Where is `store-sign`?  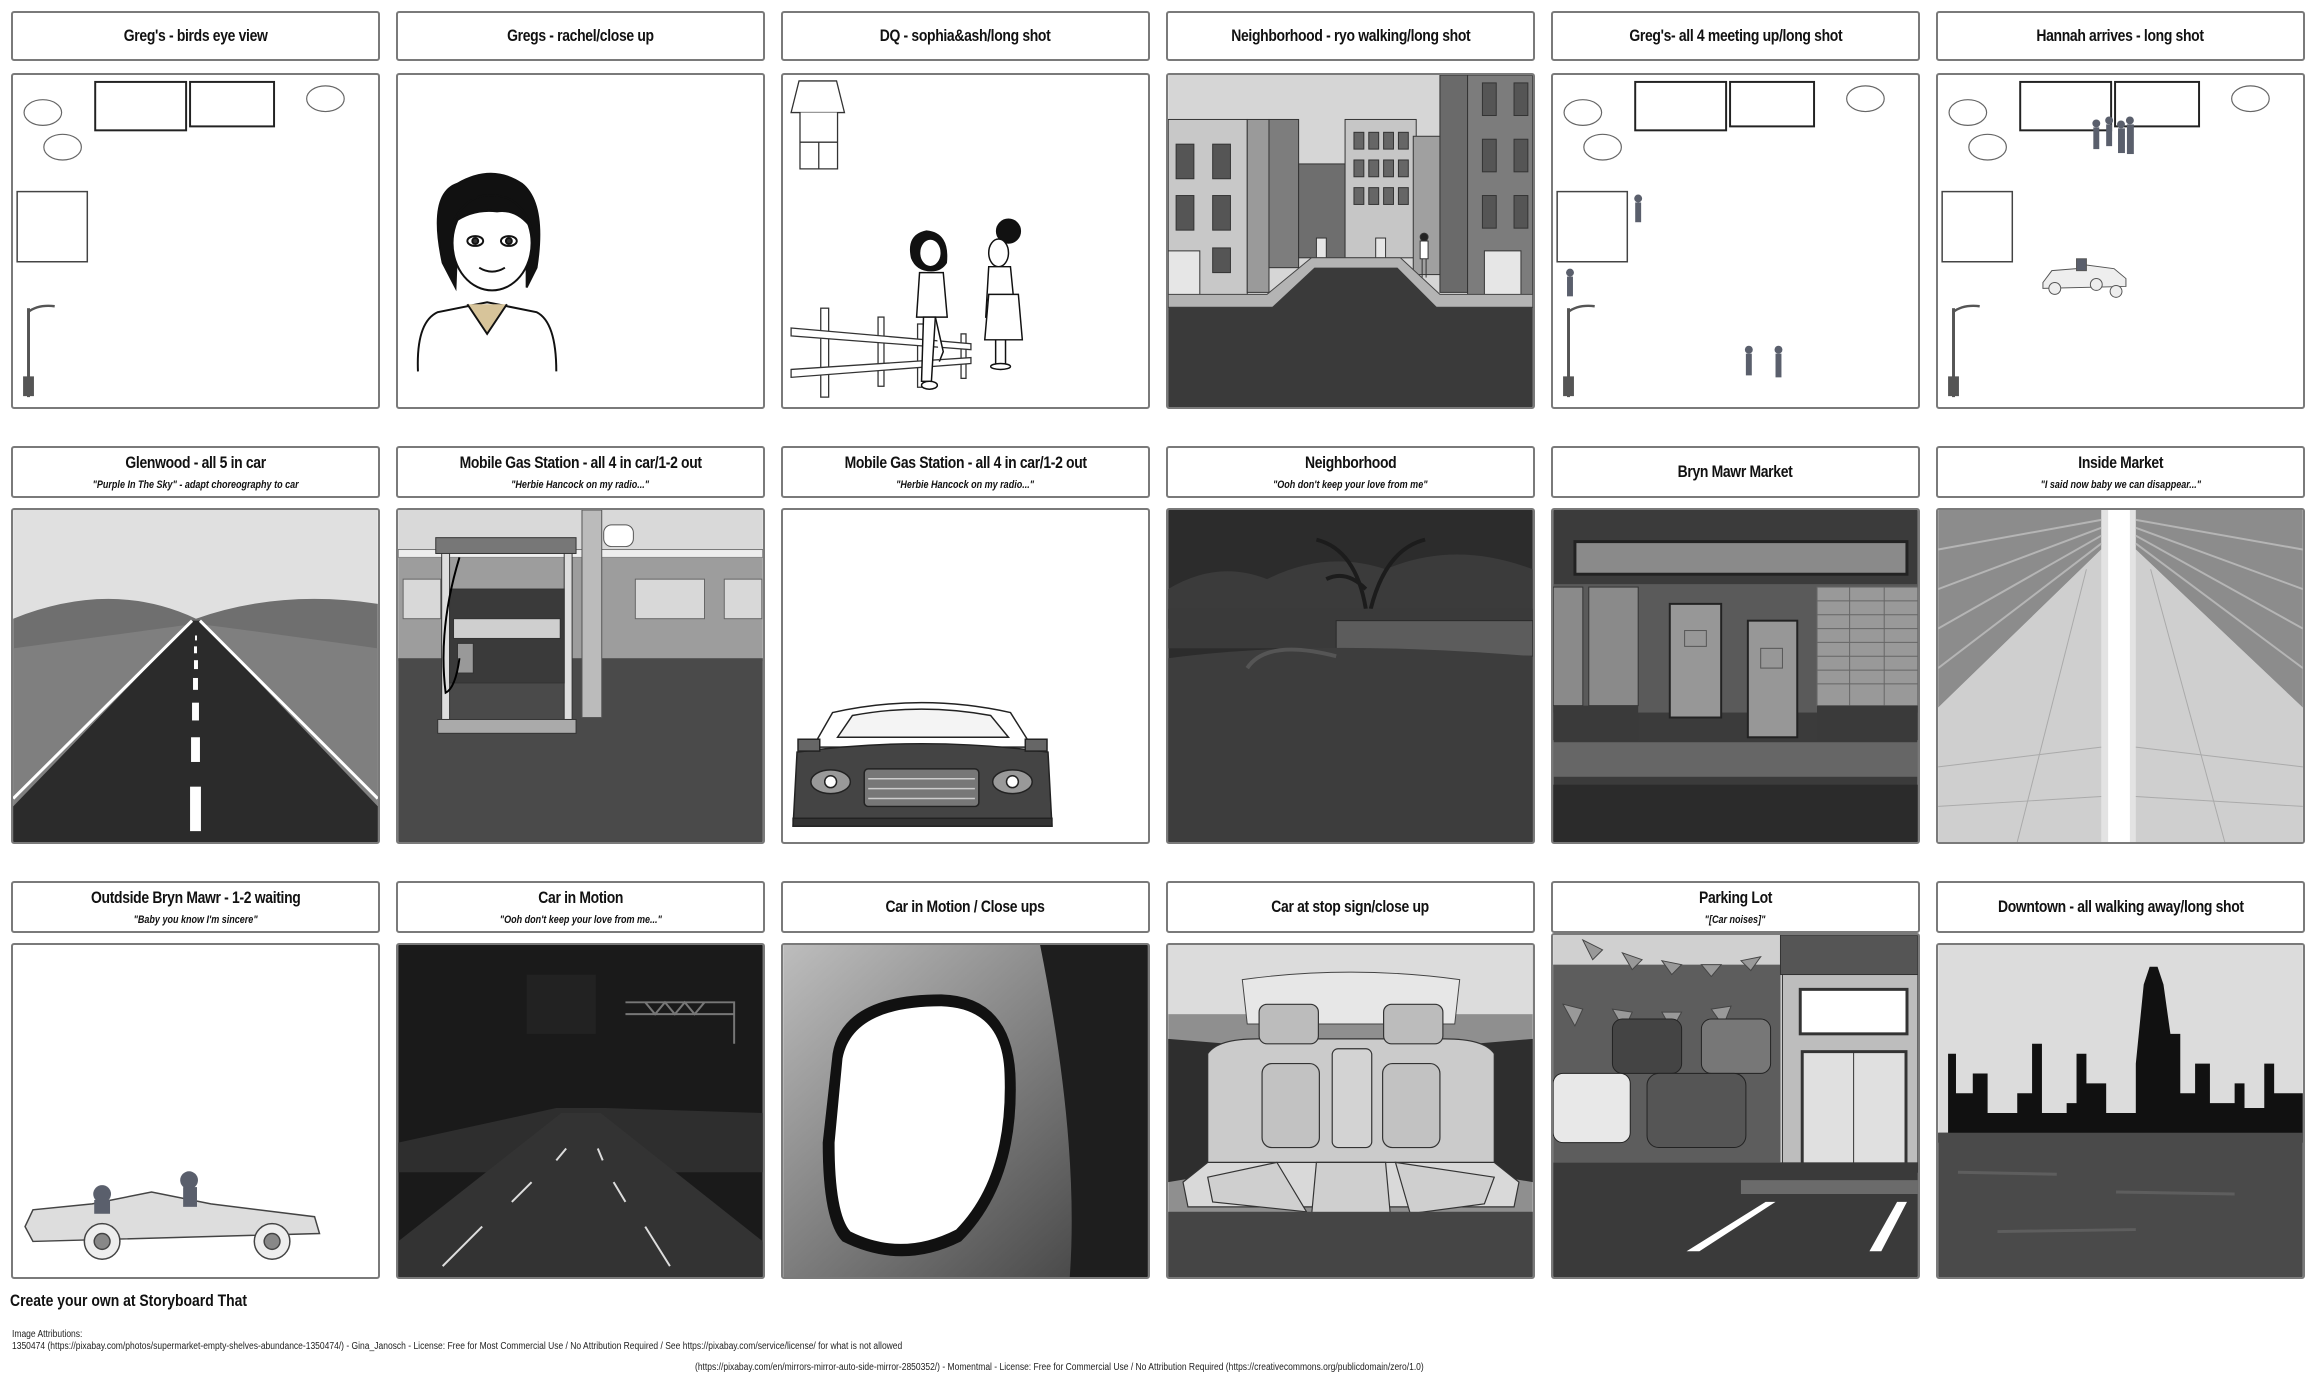 store-sign is located at coordinates (1741, 558).